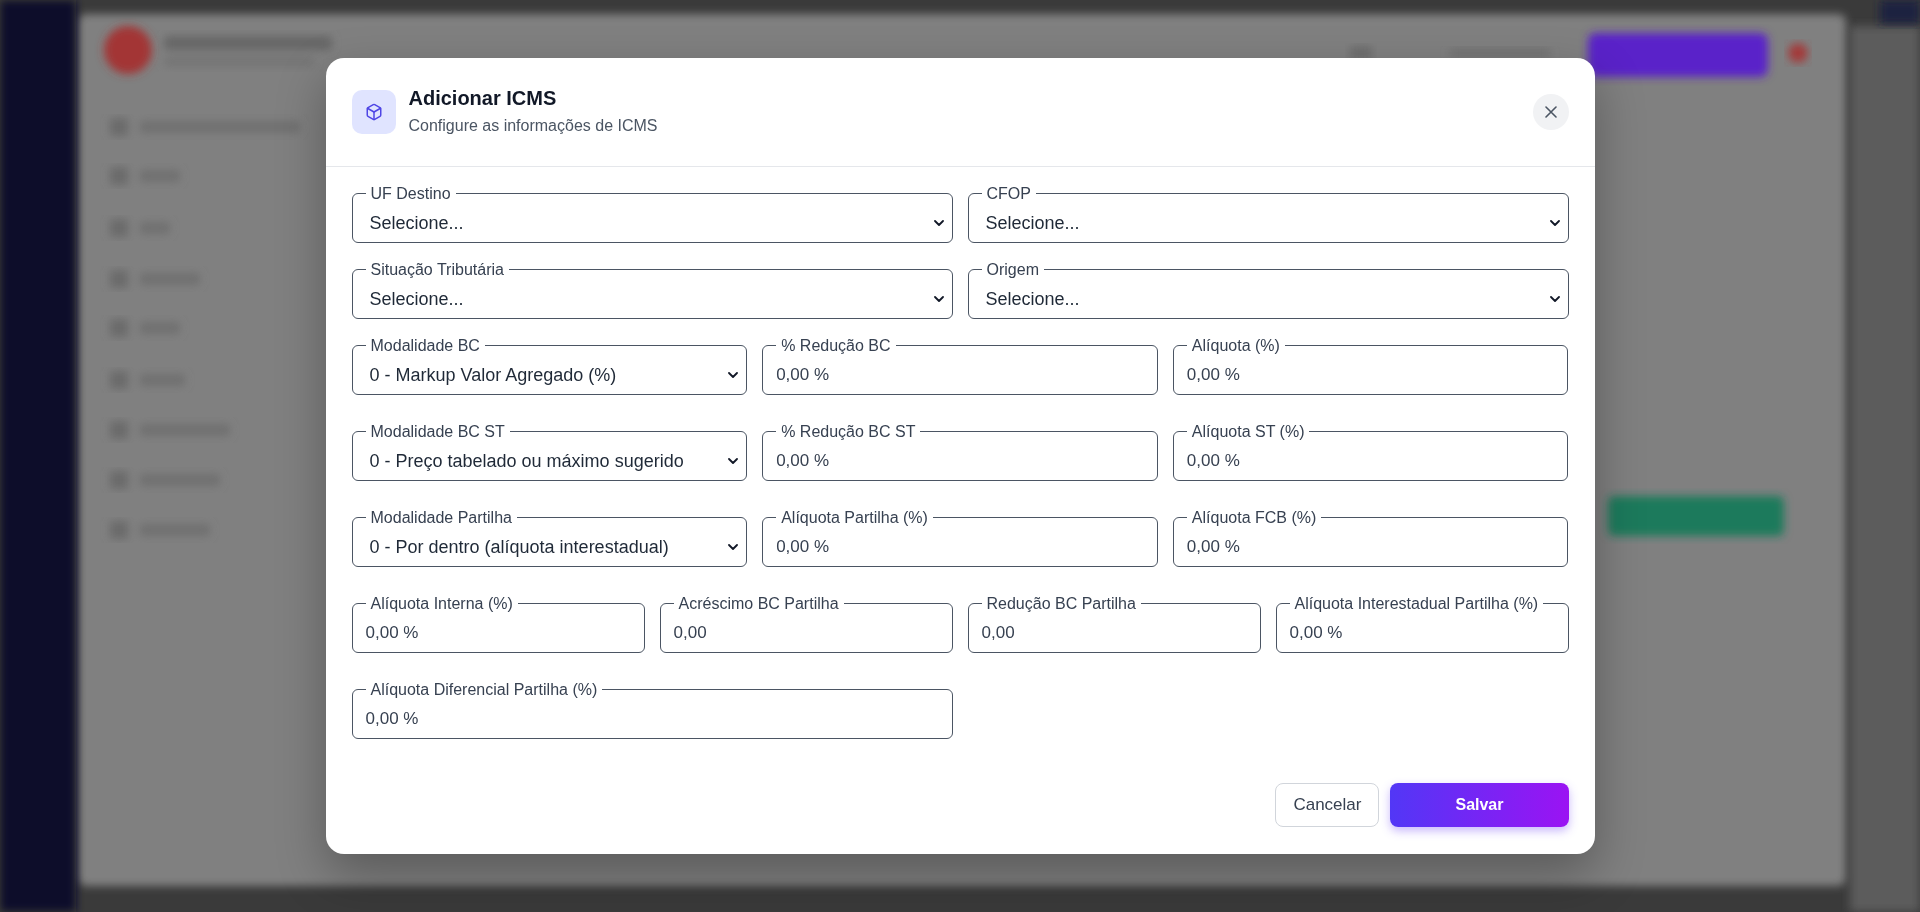  Describe the element at coordinates (482, 98) in the screenshot. I see `dialog-title: Adicionar ICMS` at that location.